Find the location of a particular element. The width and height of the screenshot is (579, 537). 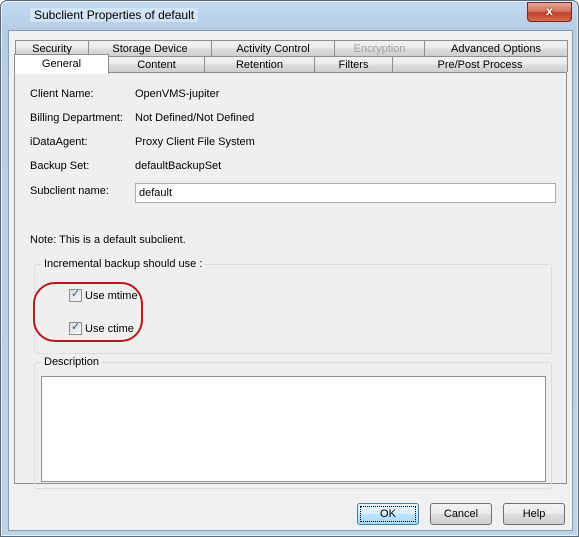

tab-advanced-options: Advanced Options is located at coordinates (496, 48).